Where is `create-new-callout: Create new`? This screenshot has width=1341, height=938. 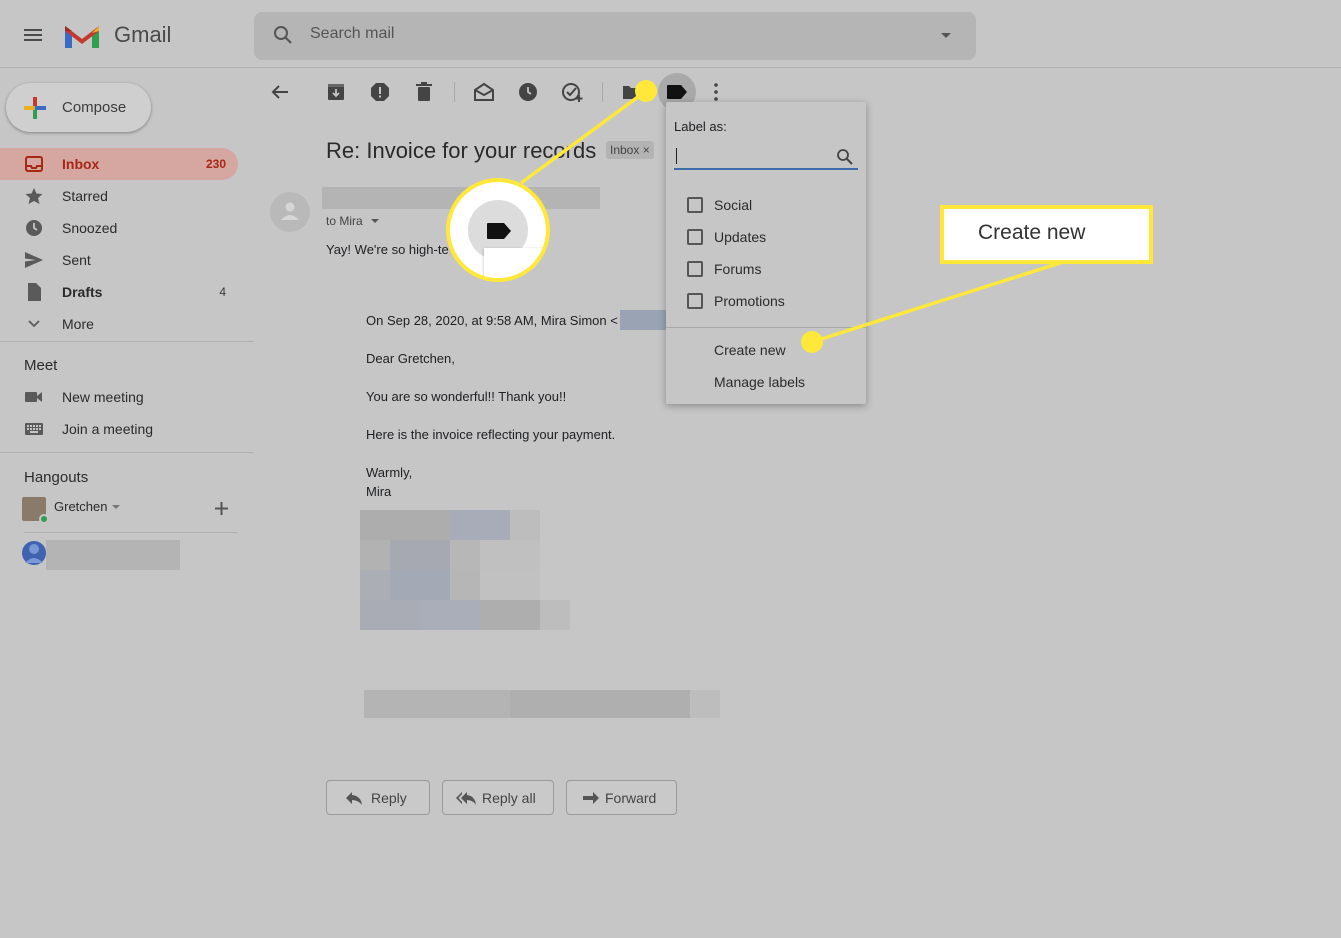
create-new-callout: Create new is located at coordinates (1046, 234).